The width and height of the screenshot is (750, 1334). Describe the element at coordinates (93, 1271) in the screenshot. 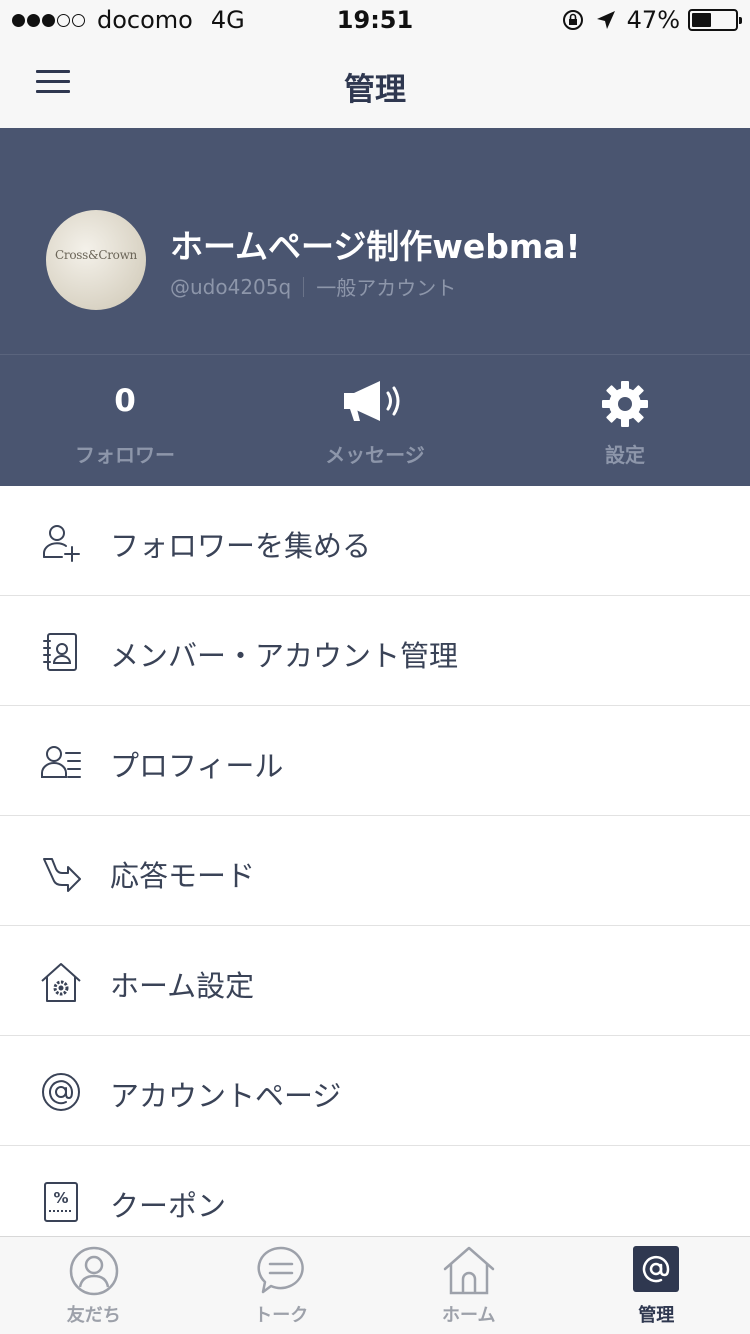

I see `friends-icon` at that location.